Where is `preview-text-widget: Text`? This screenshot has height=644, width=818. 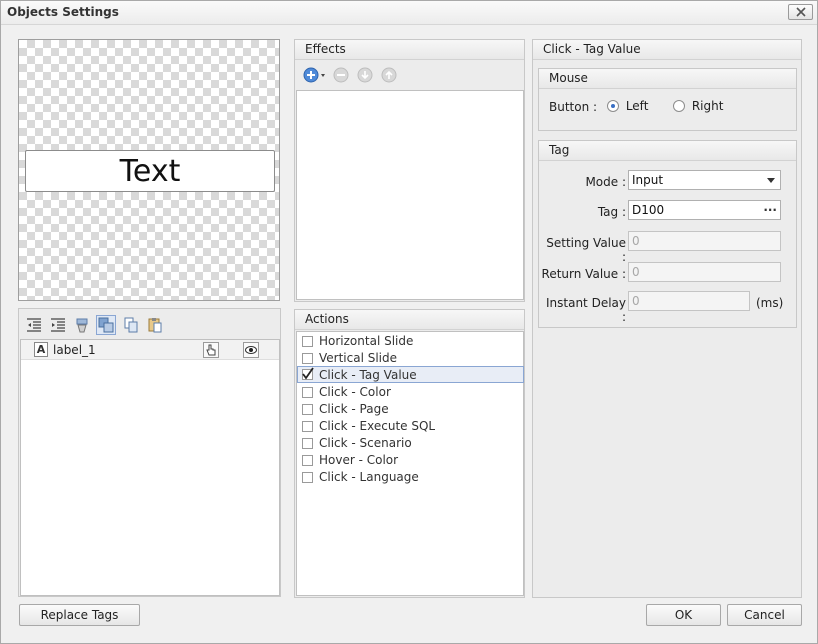 preview-text-widget: Text is located at coordinates (150, 171).